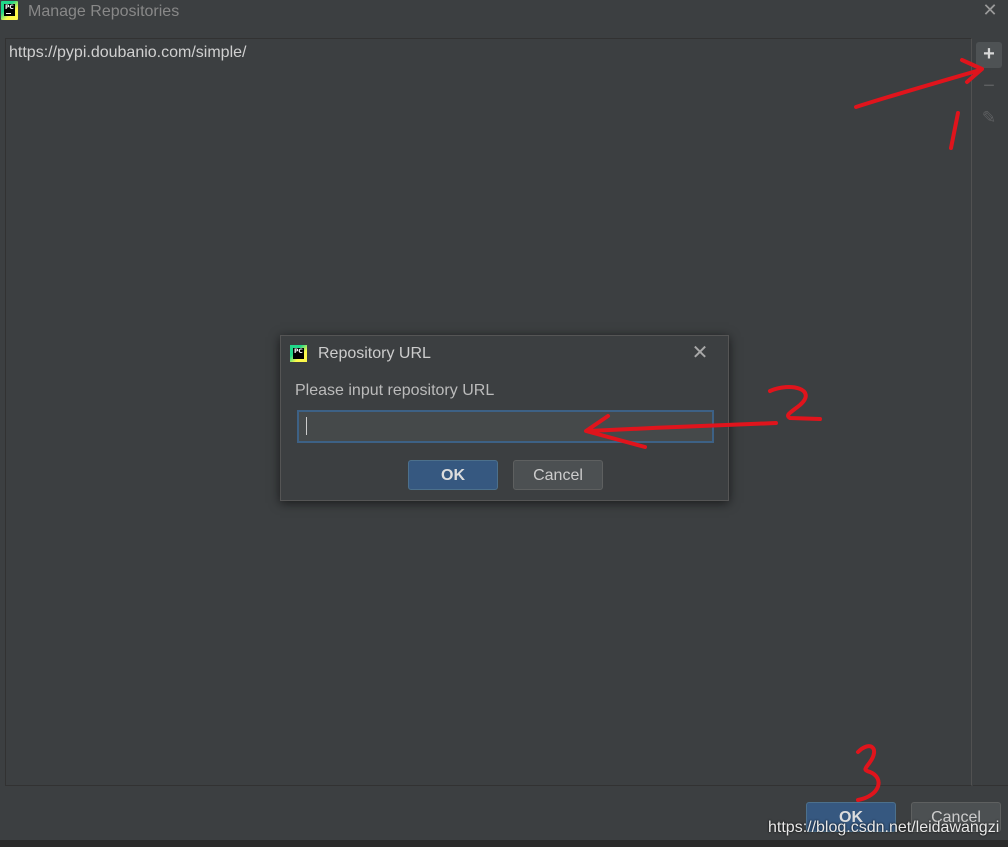 Image resolution: width=1008 pixels, height=847 pixels. I want to click on plus-icon: +, so click(989, 54).